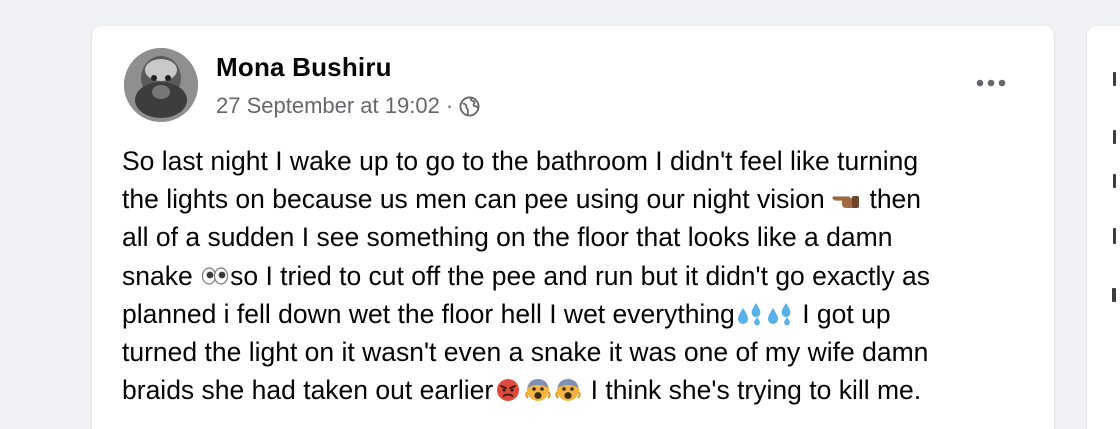  I want to click on avatar-photo, so click(161, 85).